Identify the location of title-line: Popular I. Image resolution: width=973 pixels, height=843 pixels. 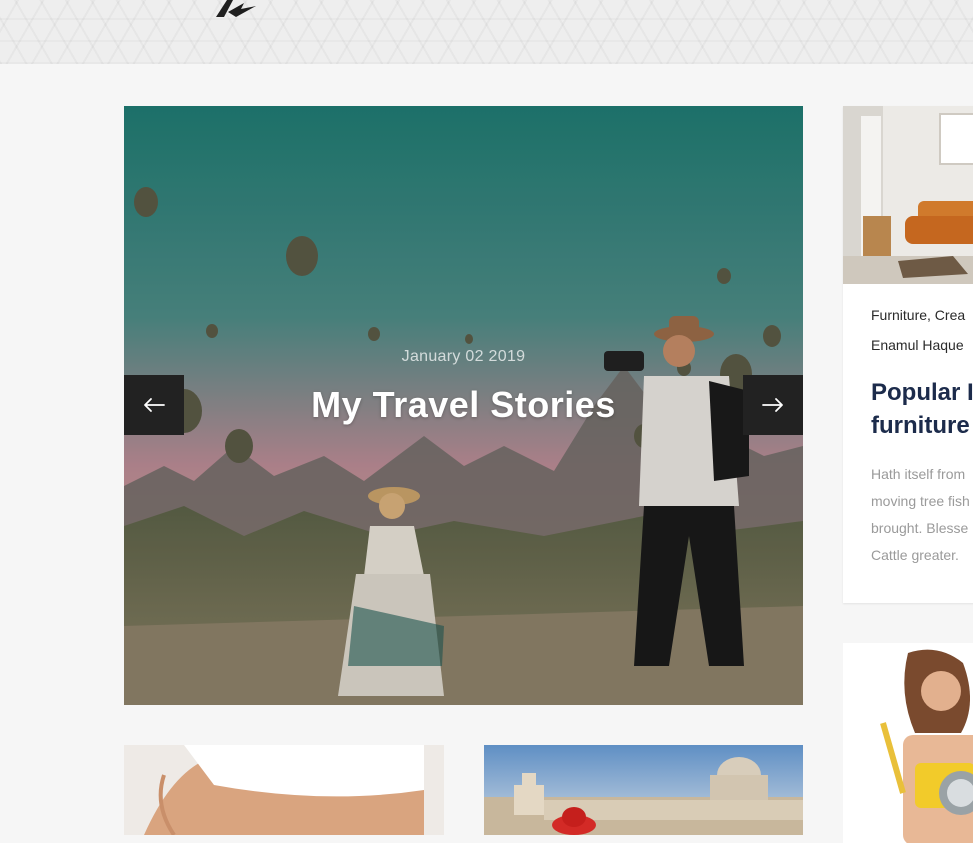
(922, 392).